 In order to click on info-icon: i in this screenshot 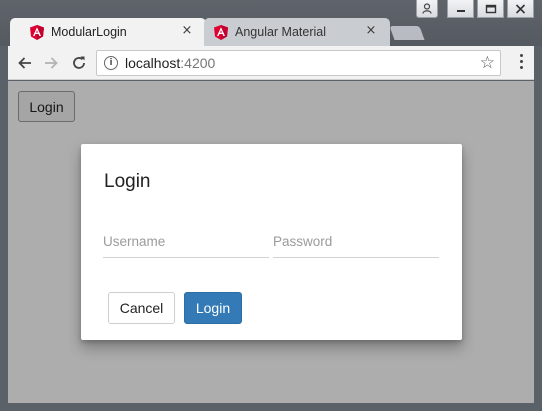, I will do `click(111, 63)`.